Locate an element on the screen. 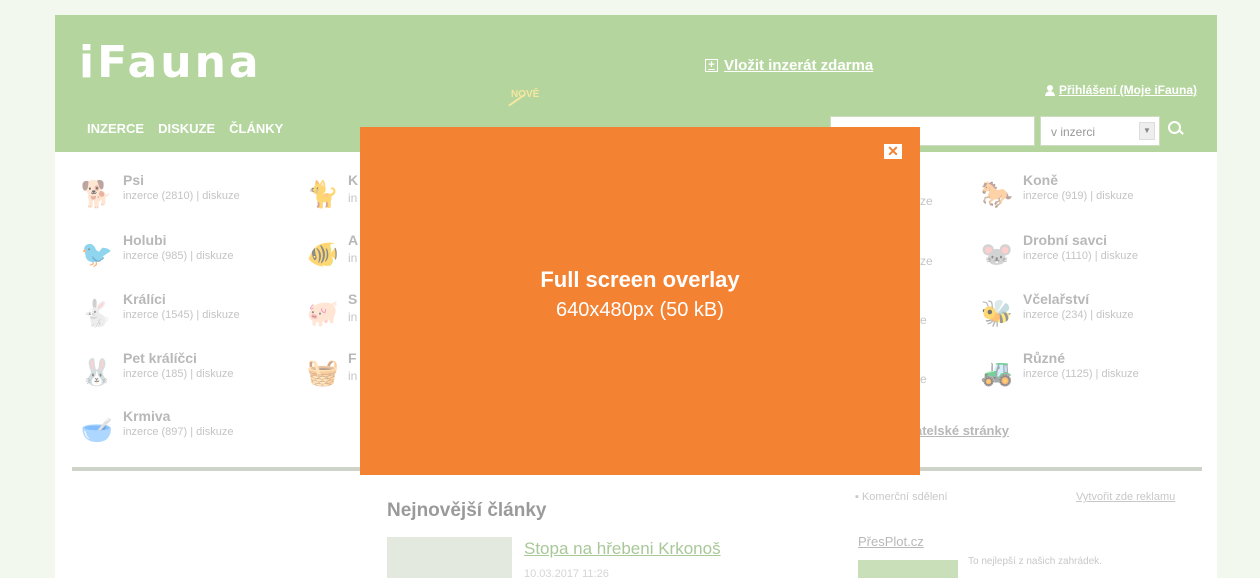 The height and width of the screenshot is (578, 1260). login-label: Přihlášení (Moje iFauna) is located at coordinates (1127, 90).